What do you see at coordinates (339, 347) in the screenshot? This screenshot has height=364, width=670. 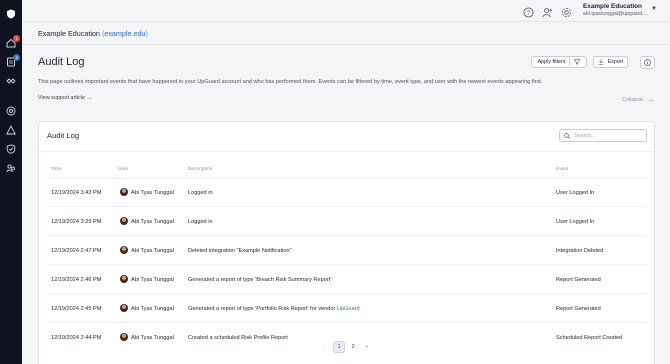 I see `page-1-button: 1` at bounding box center [339, 347].